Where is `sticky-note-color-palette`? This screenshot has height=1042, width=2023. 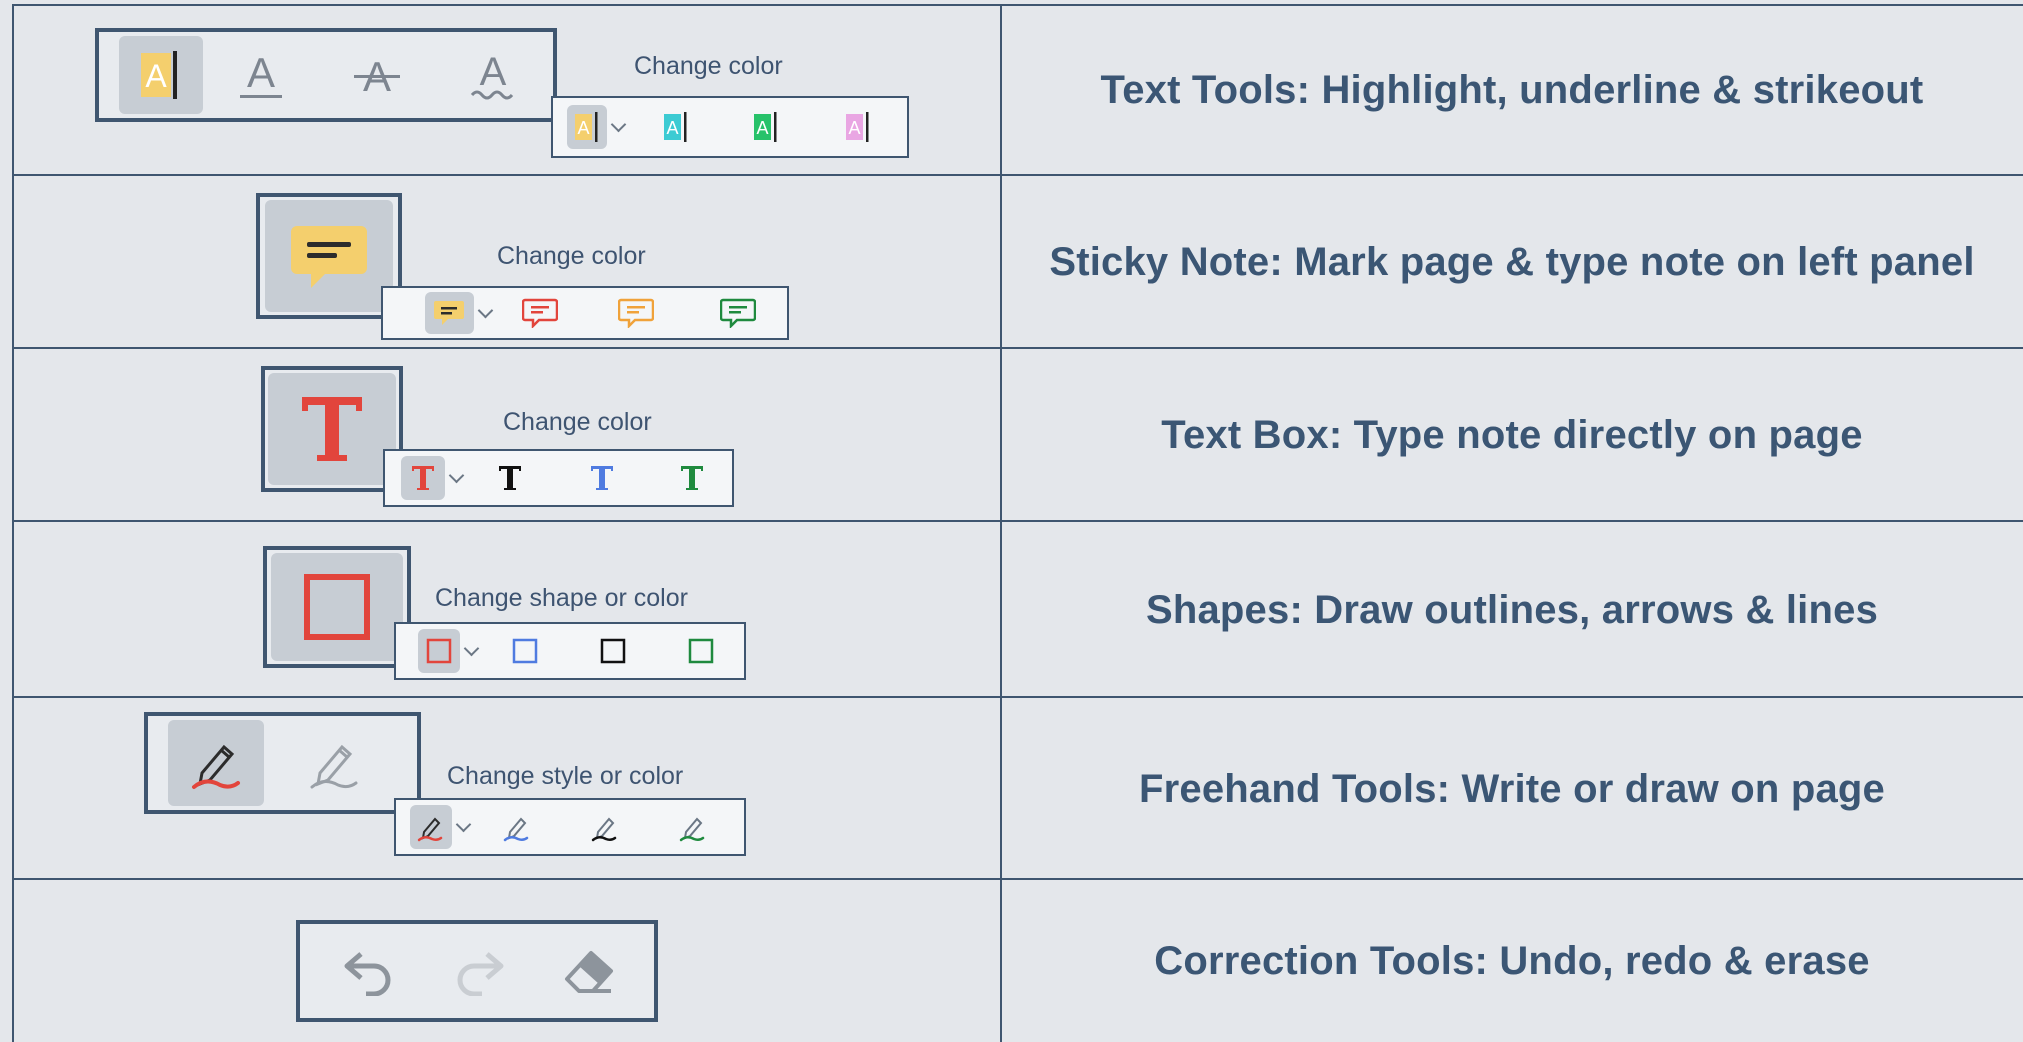 sticky-note-color-palette is located at coordinates (585, 313).